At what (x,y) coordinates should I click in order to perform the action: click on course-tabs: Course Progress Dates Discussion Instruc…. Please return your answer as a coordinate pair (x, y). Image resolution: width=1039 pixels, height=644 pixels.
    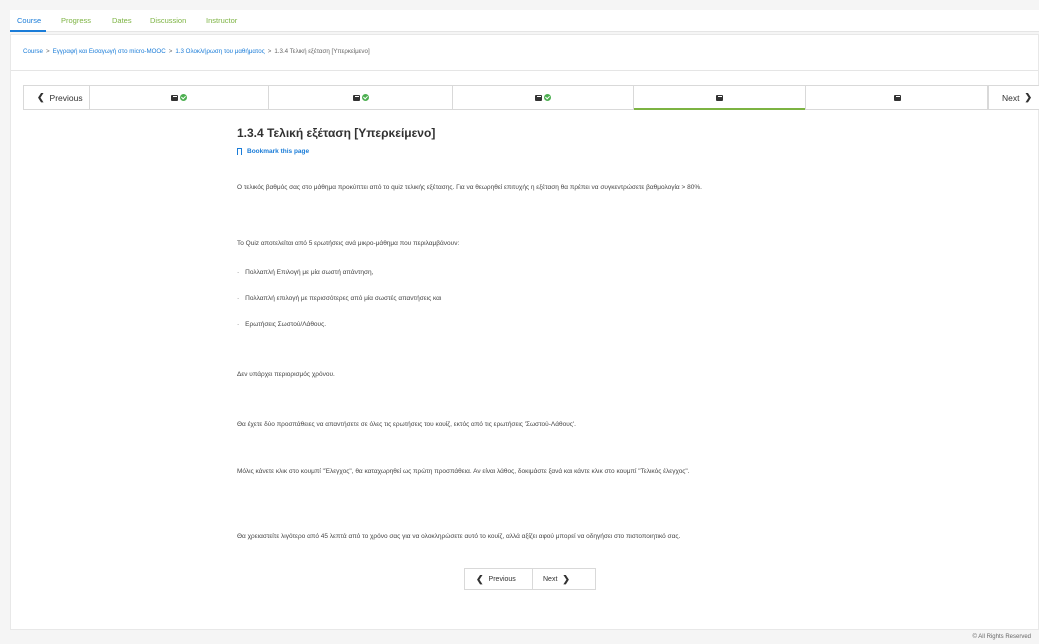
    Looking at the image, I should click on (524, 21).